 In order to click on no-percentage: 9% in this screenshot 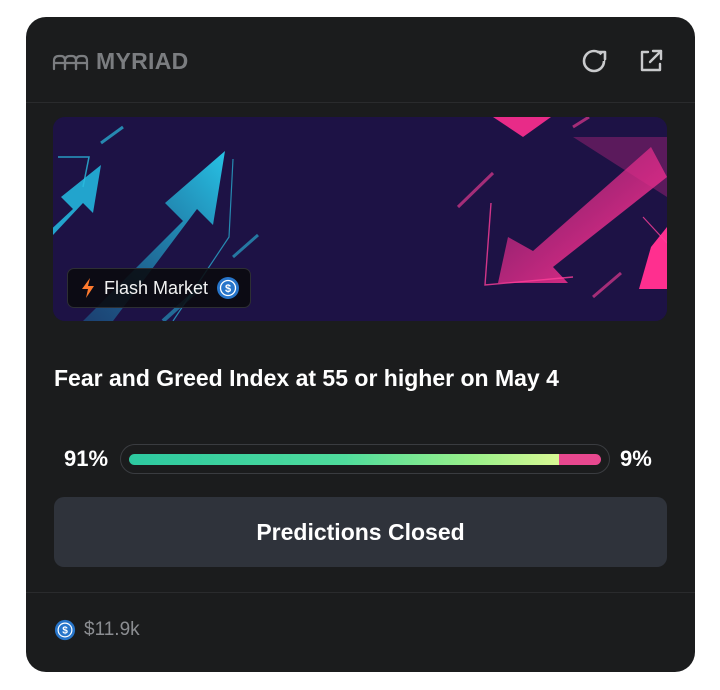, I will do `click(636, 458)`.